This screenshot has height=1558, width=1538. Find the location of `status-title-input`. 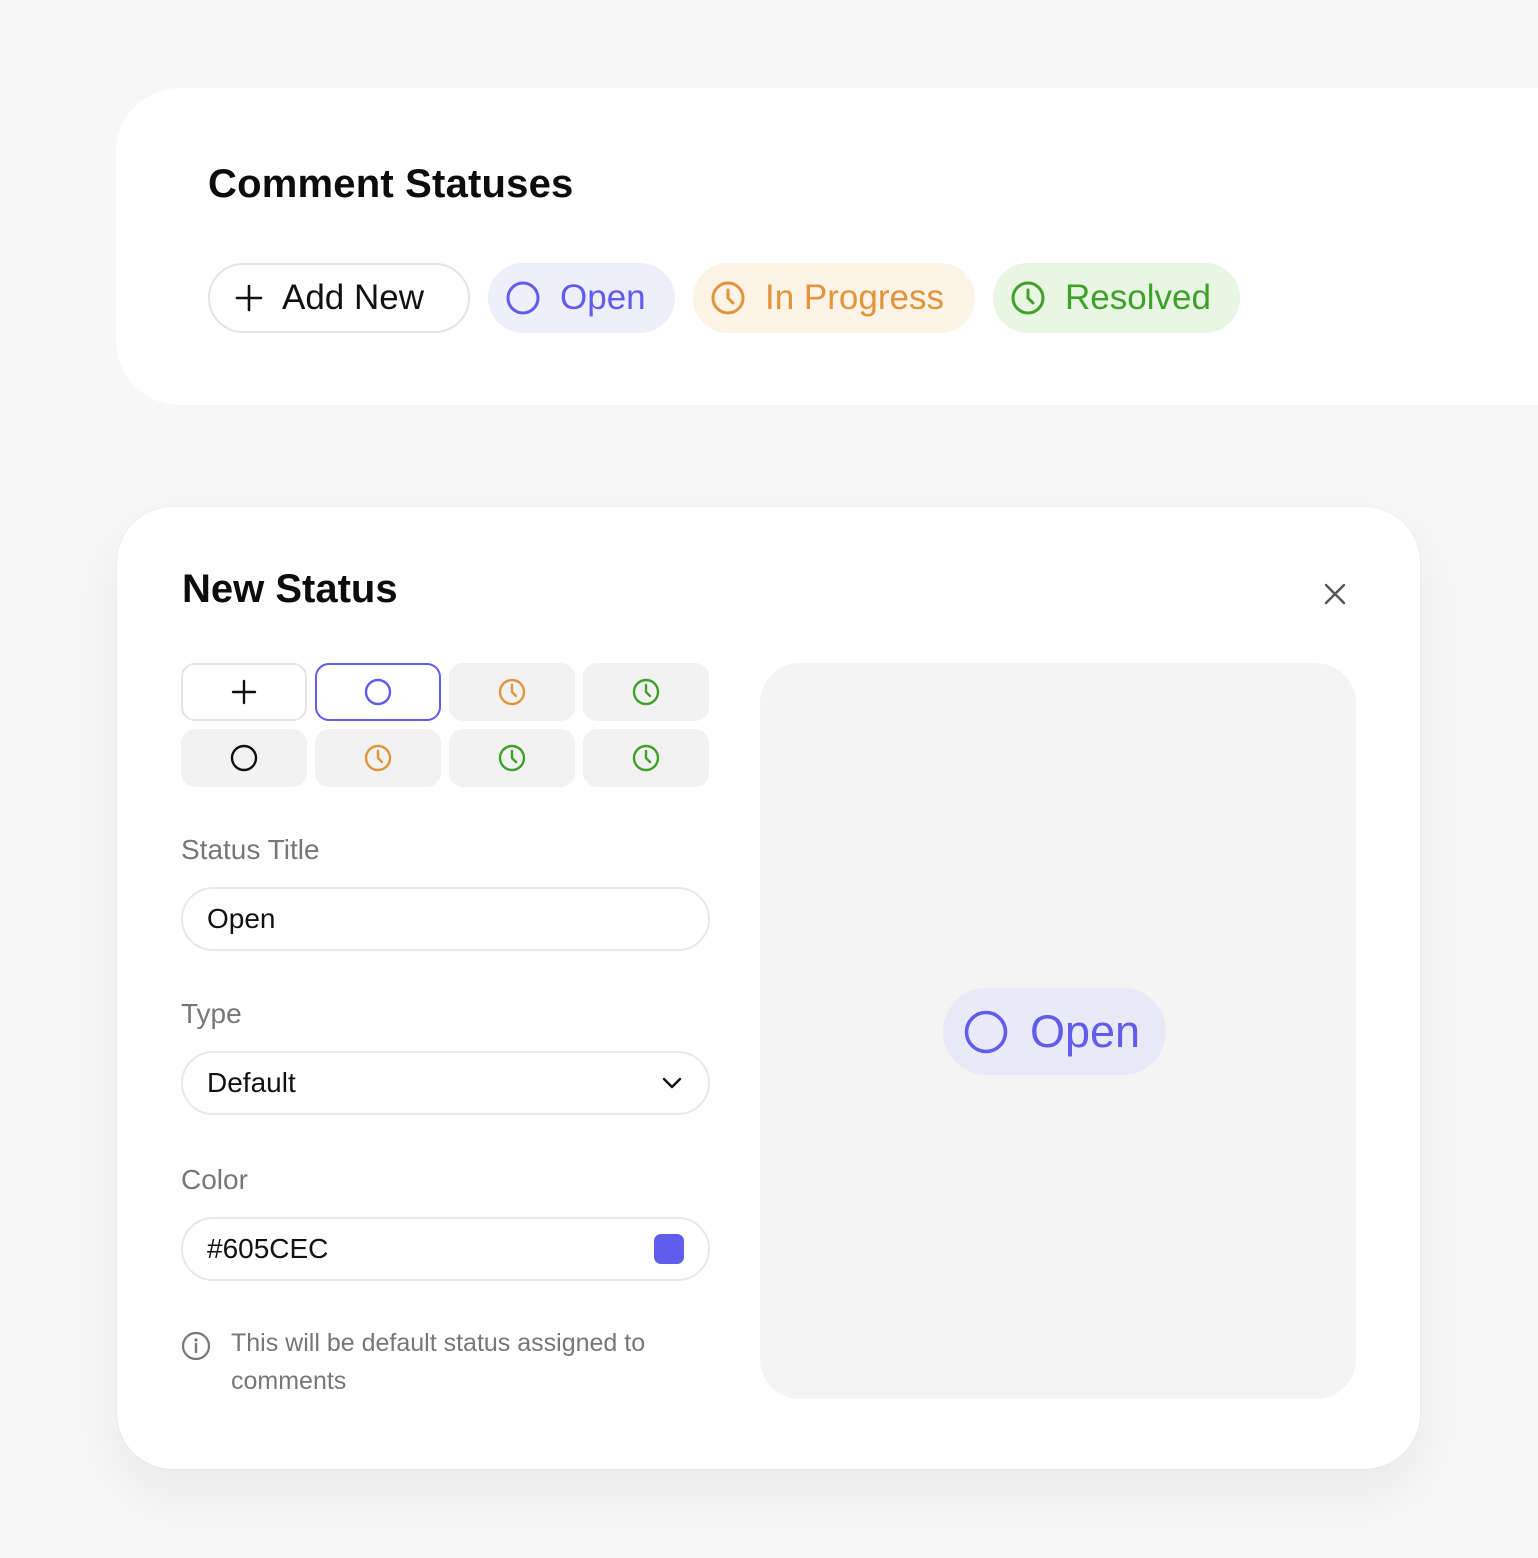

status-title-input is located at coordinates (445, 919).